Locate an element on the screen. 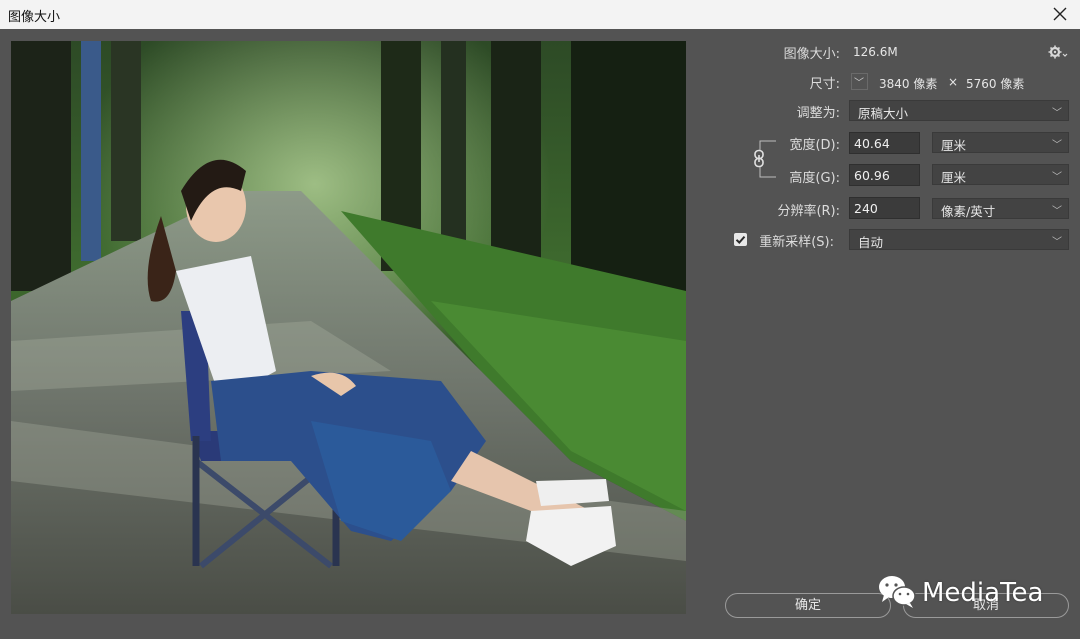  fit-to-select: 原稿大小 ﹀ is located at coordinates (959, 110).